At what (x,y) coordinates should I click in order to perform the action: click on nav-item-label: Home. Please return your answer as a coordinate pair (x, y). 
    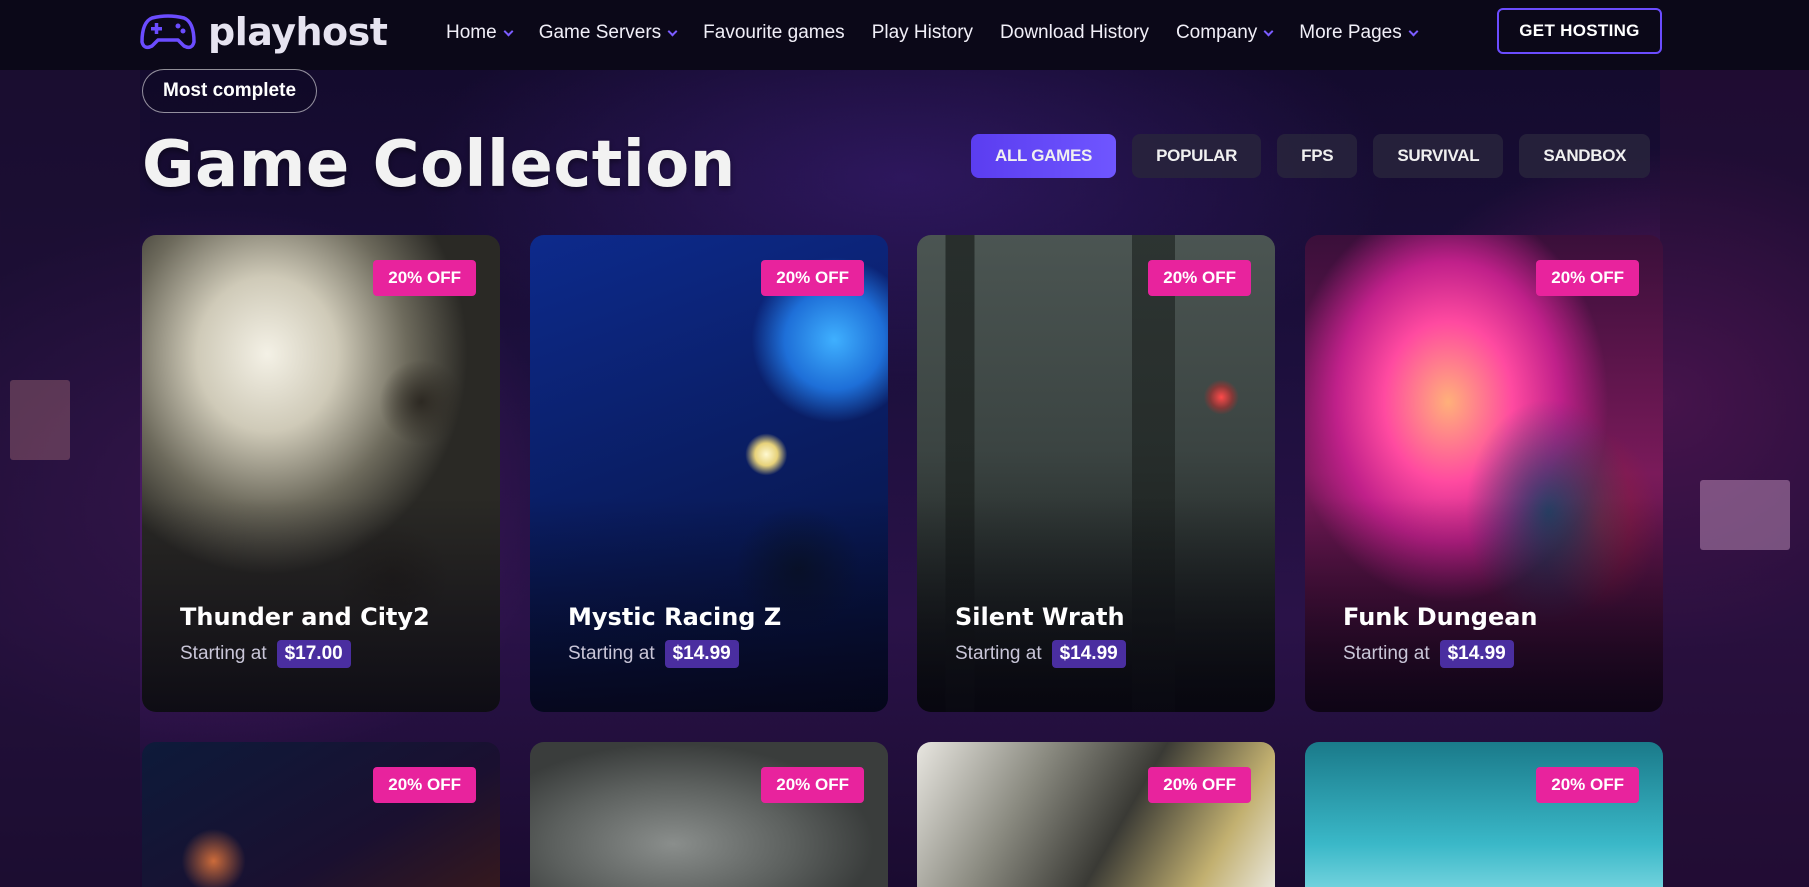
    Looking at the image, I should click on (471, 32).